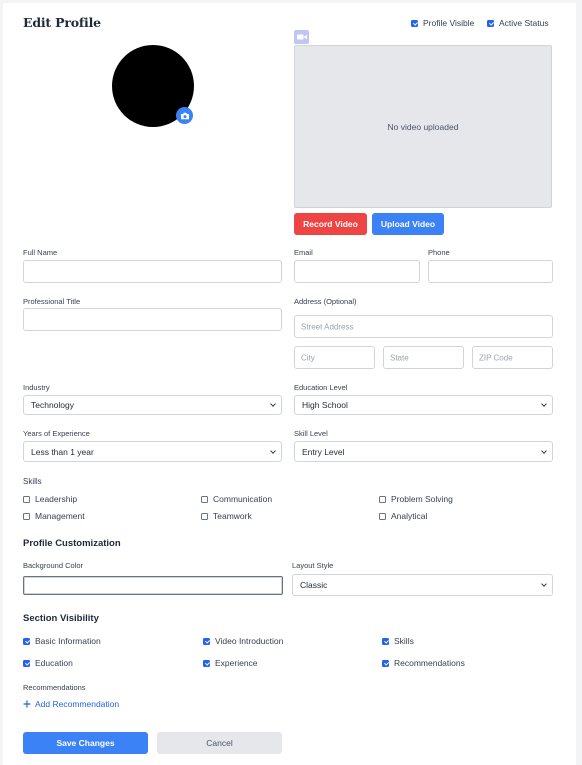 This screenshot has height=765, width=582. I want to click on recommendations-label: Recommendations, so click(54, 687).